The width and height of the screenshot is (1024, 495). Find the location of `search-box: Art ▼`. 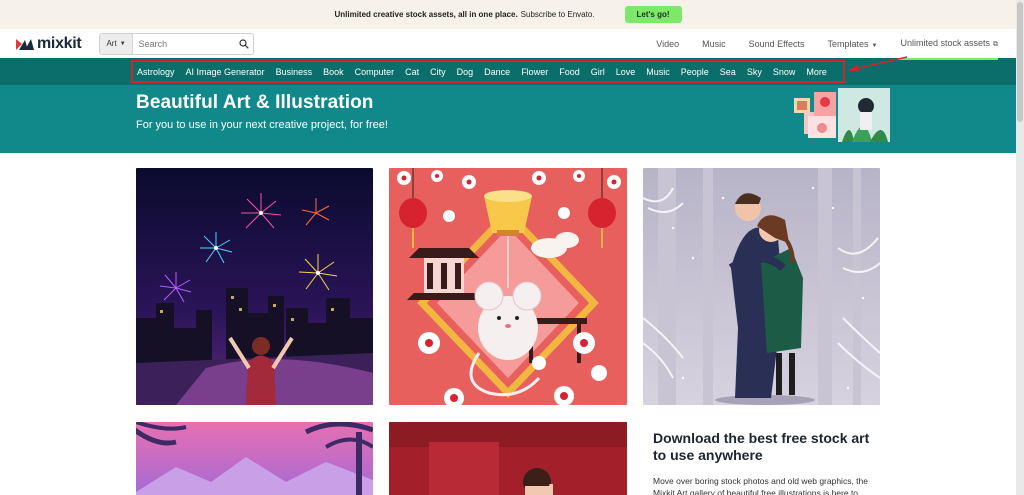

search-box: Art ▼ is located at coordinates (177, 43).